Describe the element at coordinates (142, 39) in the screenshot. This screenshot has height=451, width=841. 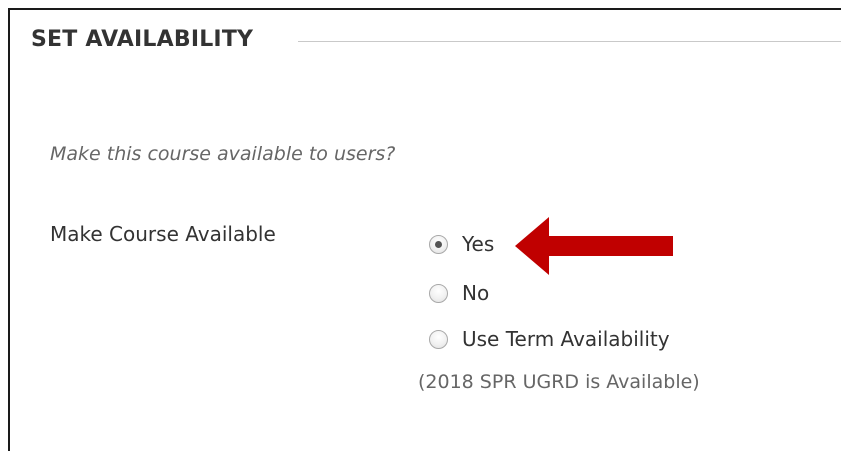
I see `section-title: SET AVAILABILITY` at that location.